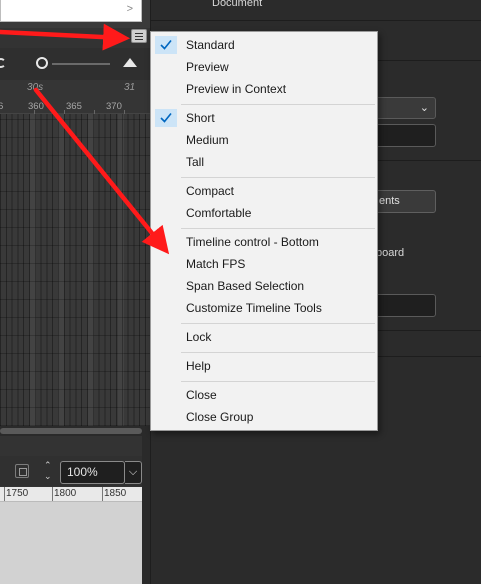 This screenshot has height=584, width=481. Describe the element at coordinates (404, 201) in the screenshot. I see `property-button: ents` at that location.